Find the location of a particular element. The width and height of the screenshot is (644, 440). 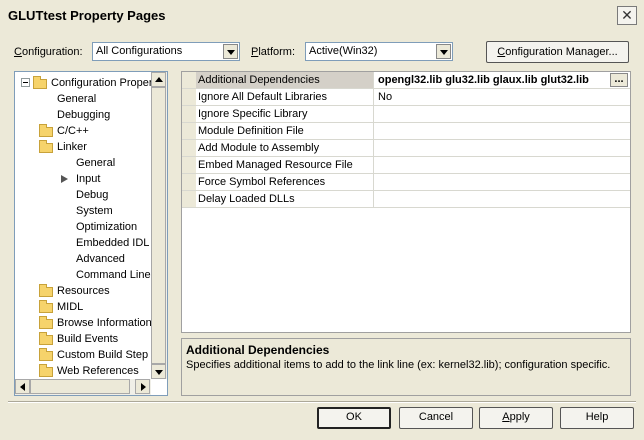

scroll-up-icon is located at coordinates (158, 79).